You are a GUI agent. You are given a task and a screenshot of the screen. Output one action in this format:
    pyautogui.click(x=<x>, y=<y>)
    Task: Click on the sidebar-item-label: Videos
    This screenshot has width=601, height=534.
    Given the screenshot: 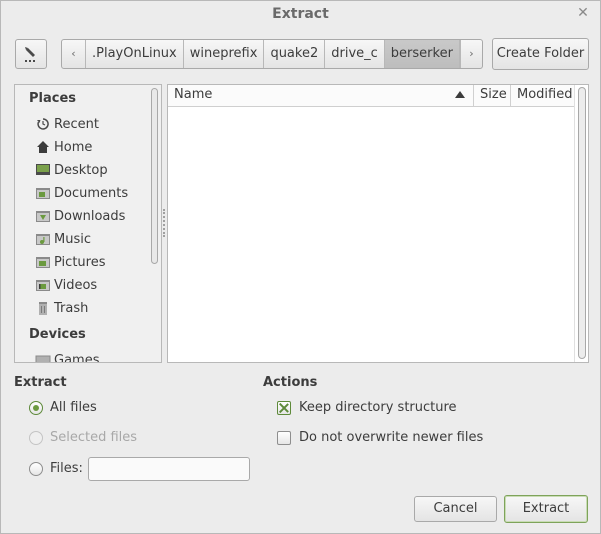 What is the action you would take?
    pyautogui.click(x=76, y=285)
    